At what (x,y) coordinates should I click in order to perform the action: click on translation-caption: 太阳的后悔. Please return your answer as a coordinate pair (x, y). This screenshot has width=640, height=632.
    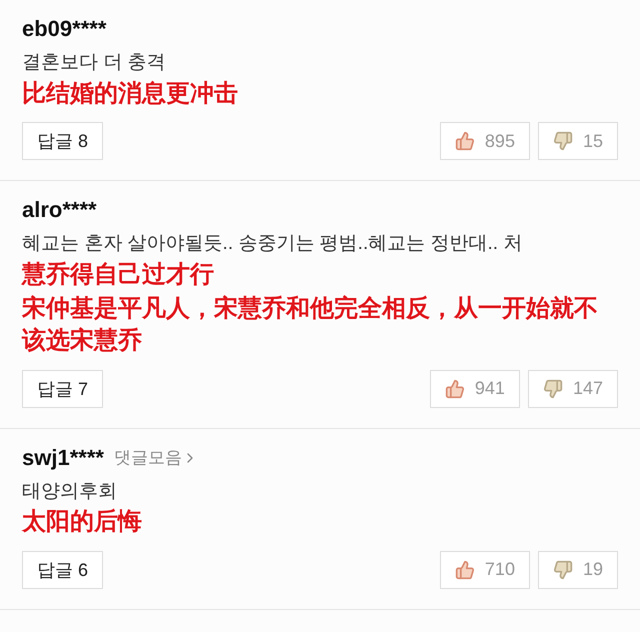
    Looking at the image, I should click on (82, 522).